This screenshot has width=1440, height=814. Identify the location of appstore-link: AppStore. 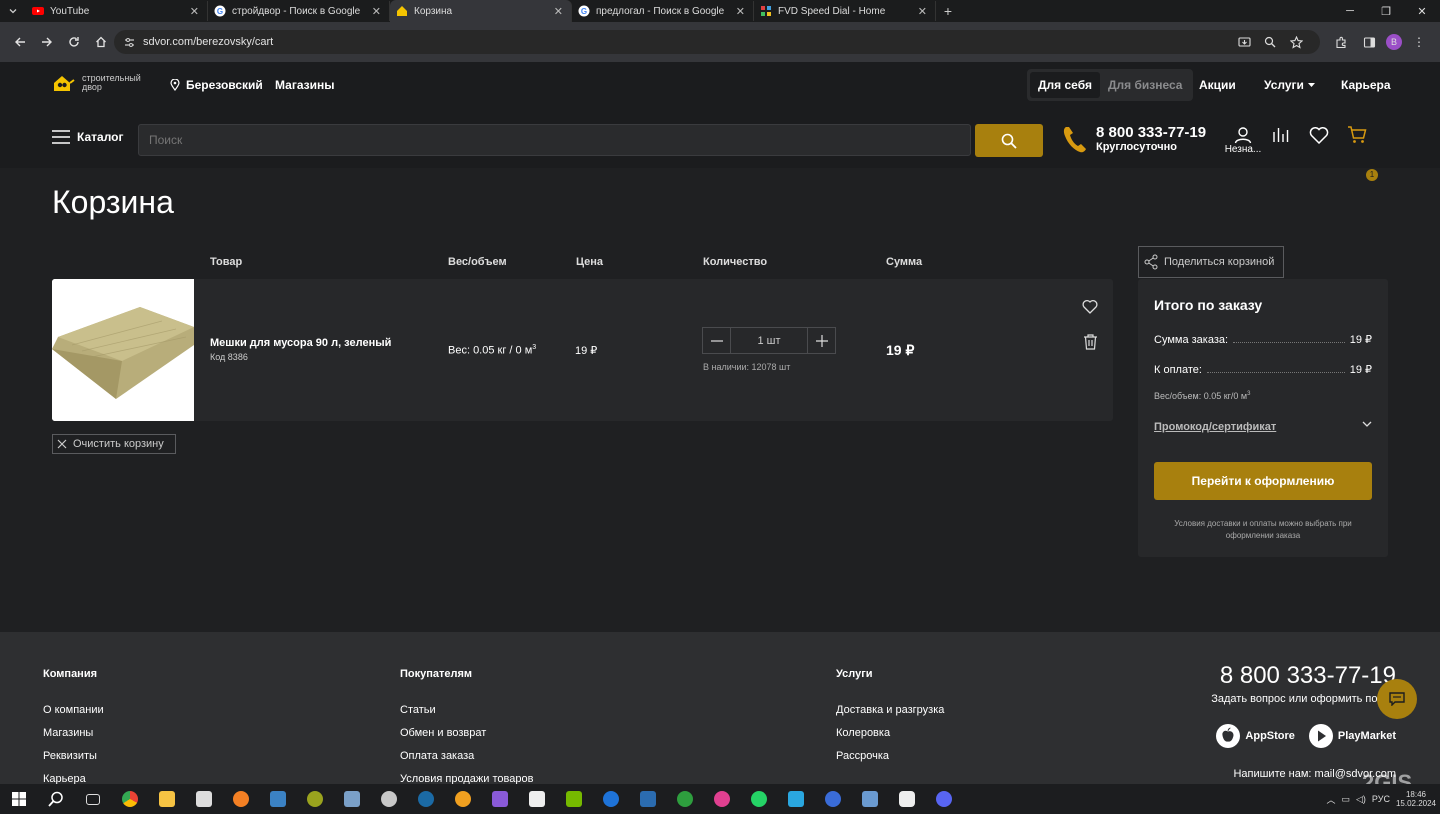
(1255, 736).